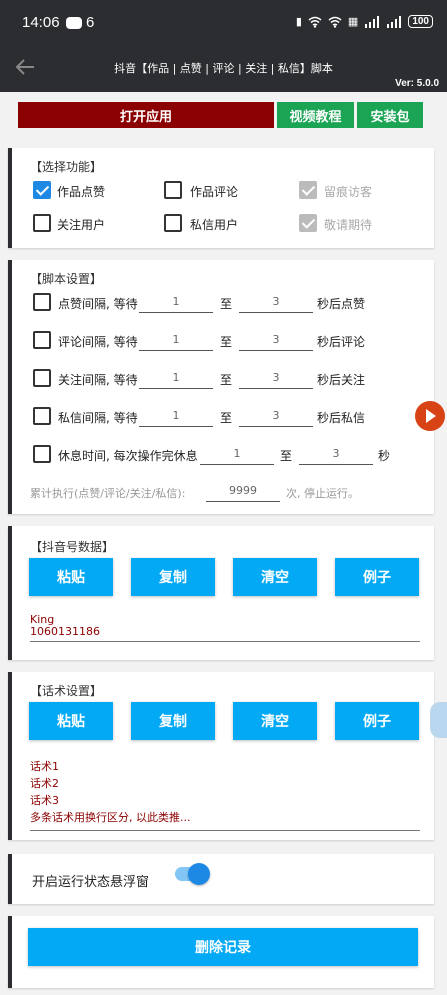 This screenshot has width=447, height=995. I want to click on coming-checkbox, so click(308, 223).